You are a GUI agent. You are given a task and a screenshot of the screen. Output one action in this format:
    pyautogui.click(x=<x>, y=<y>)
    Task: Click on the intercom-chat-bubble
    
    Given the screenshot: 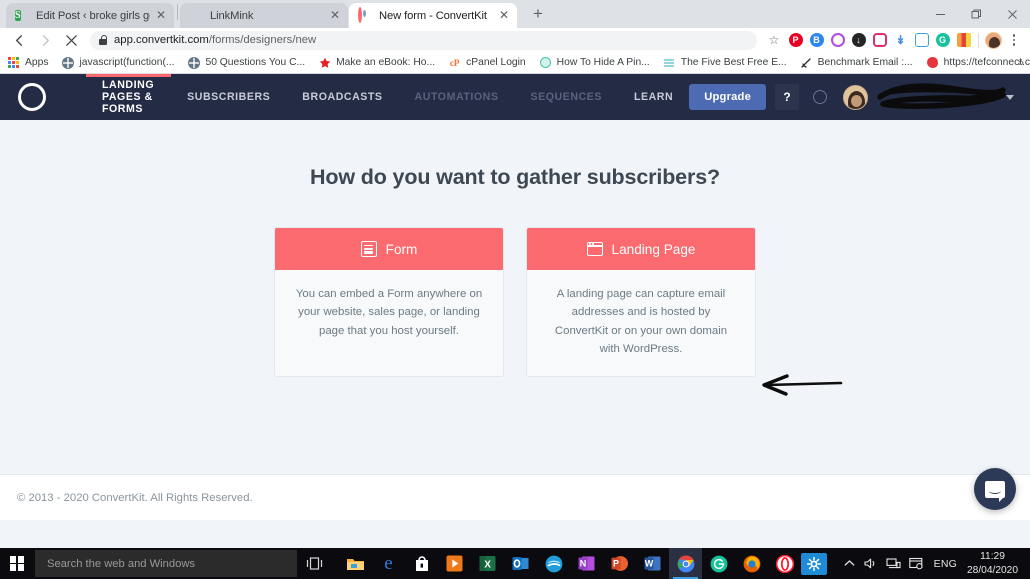 What is the action you would take?
    pyautogui.click(x=995, y=489)
    